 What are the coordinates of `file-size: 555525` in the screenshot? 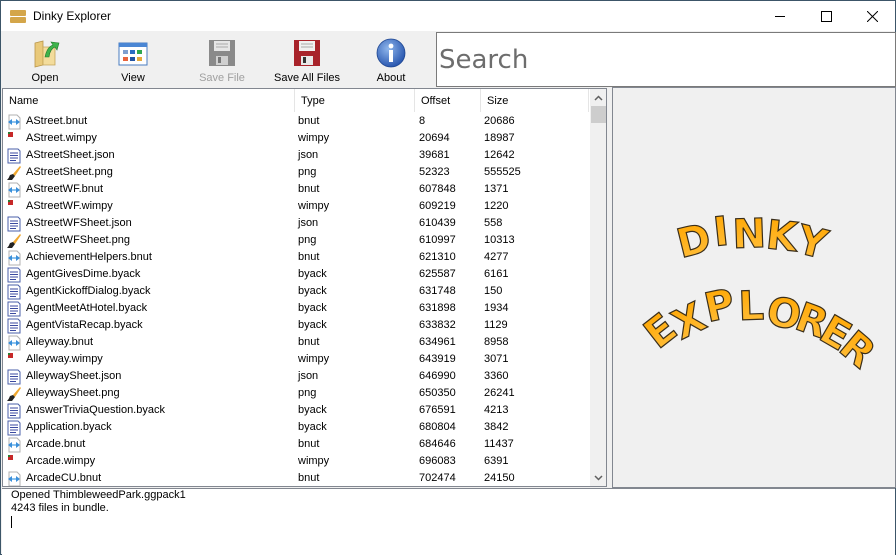 It's located at (502, 172).